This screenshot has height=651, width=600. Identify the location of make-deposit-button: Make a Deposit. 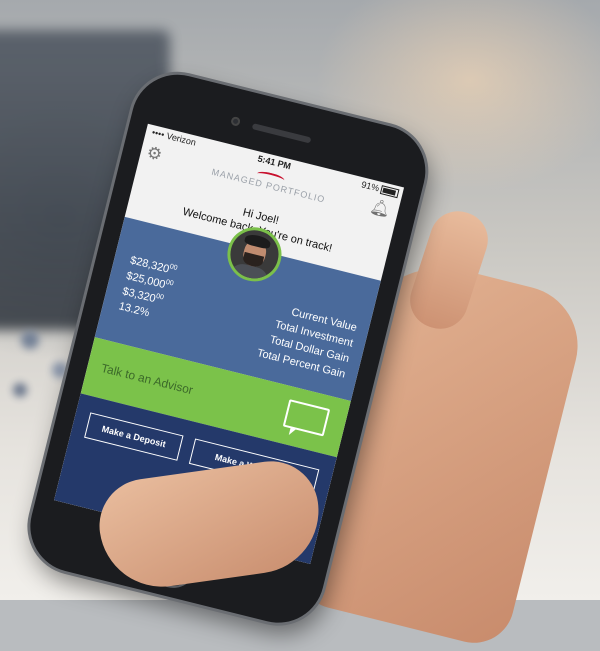
(134, 436).